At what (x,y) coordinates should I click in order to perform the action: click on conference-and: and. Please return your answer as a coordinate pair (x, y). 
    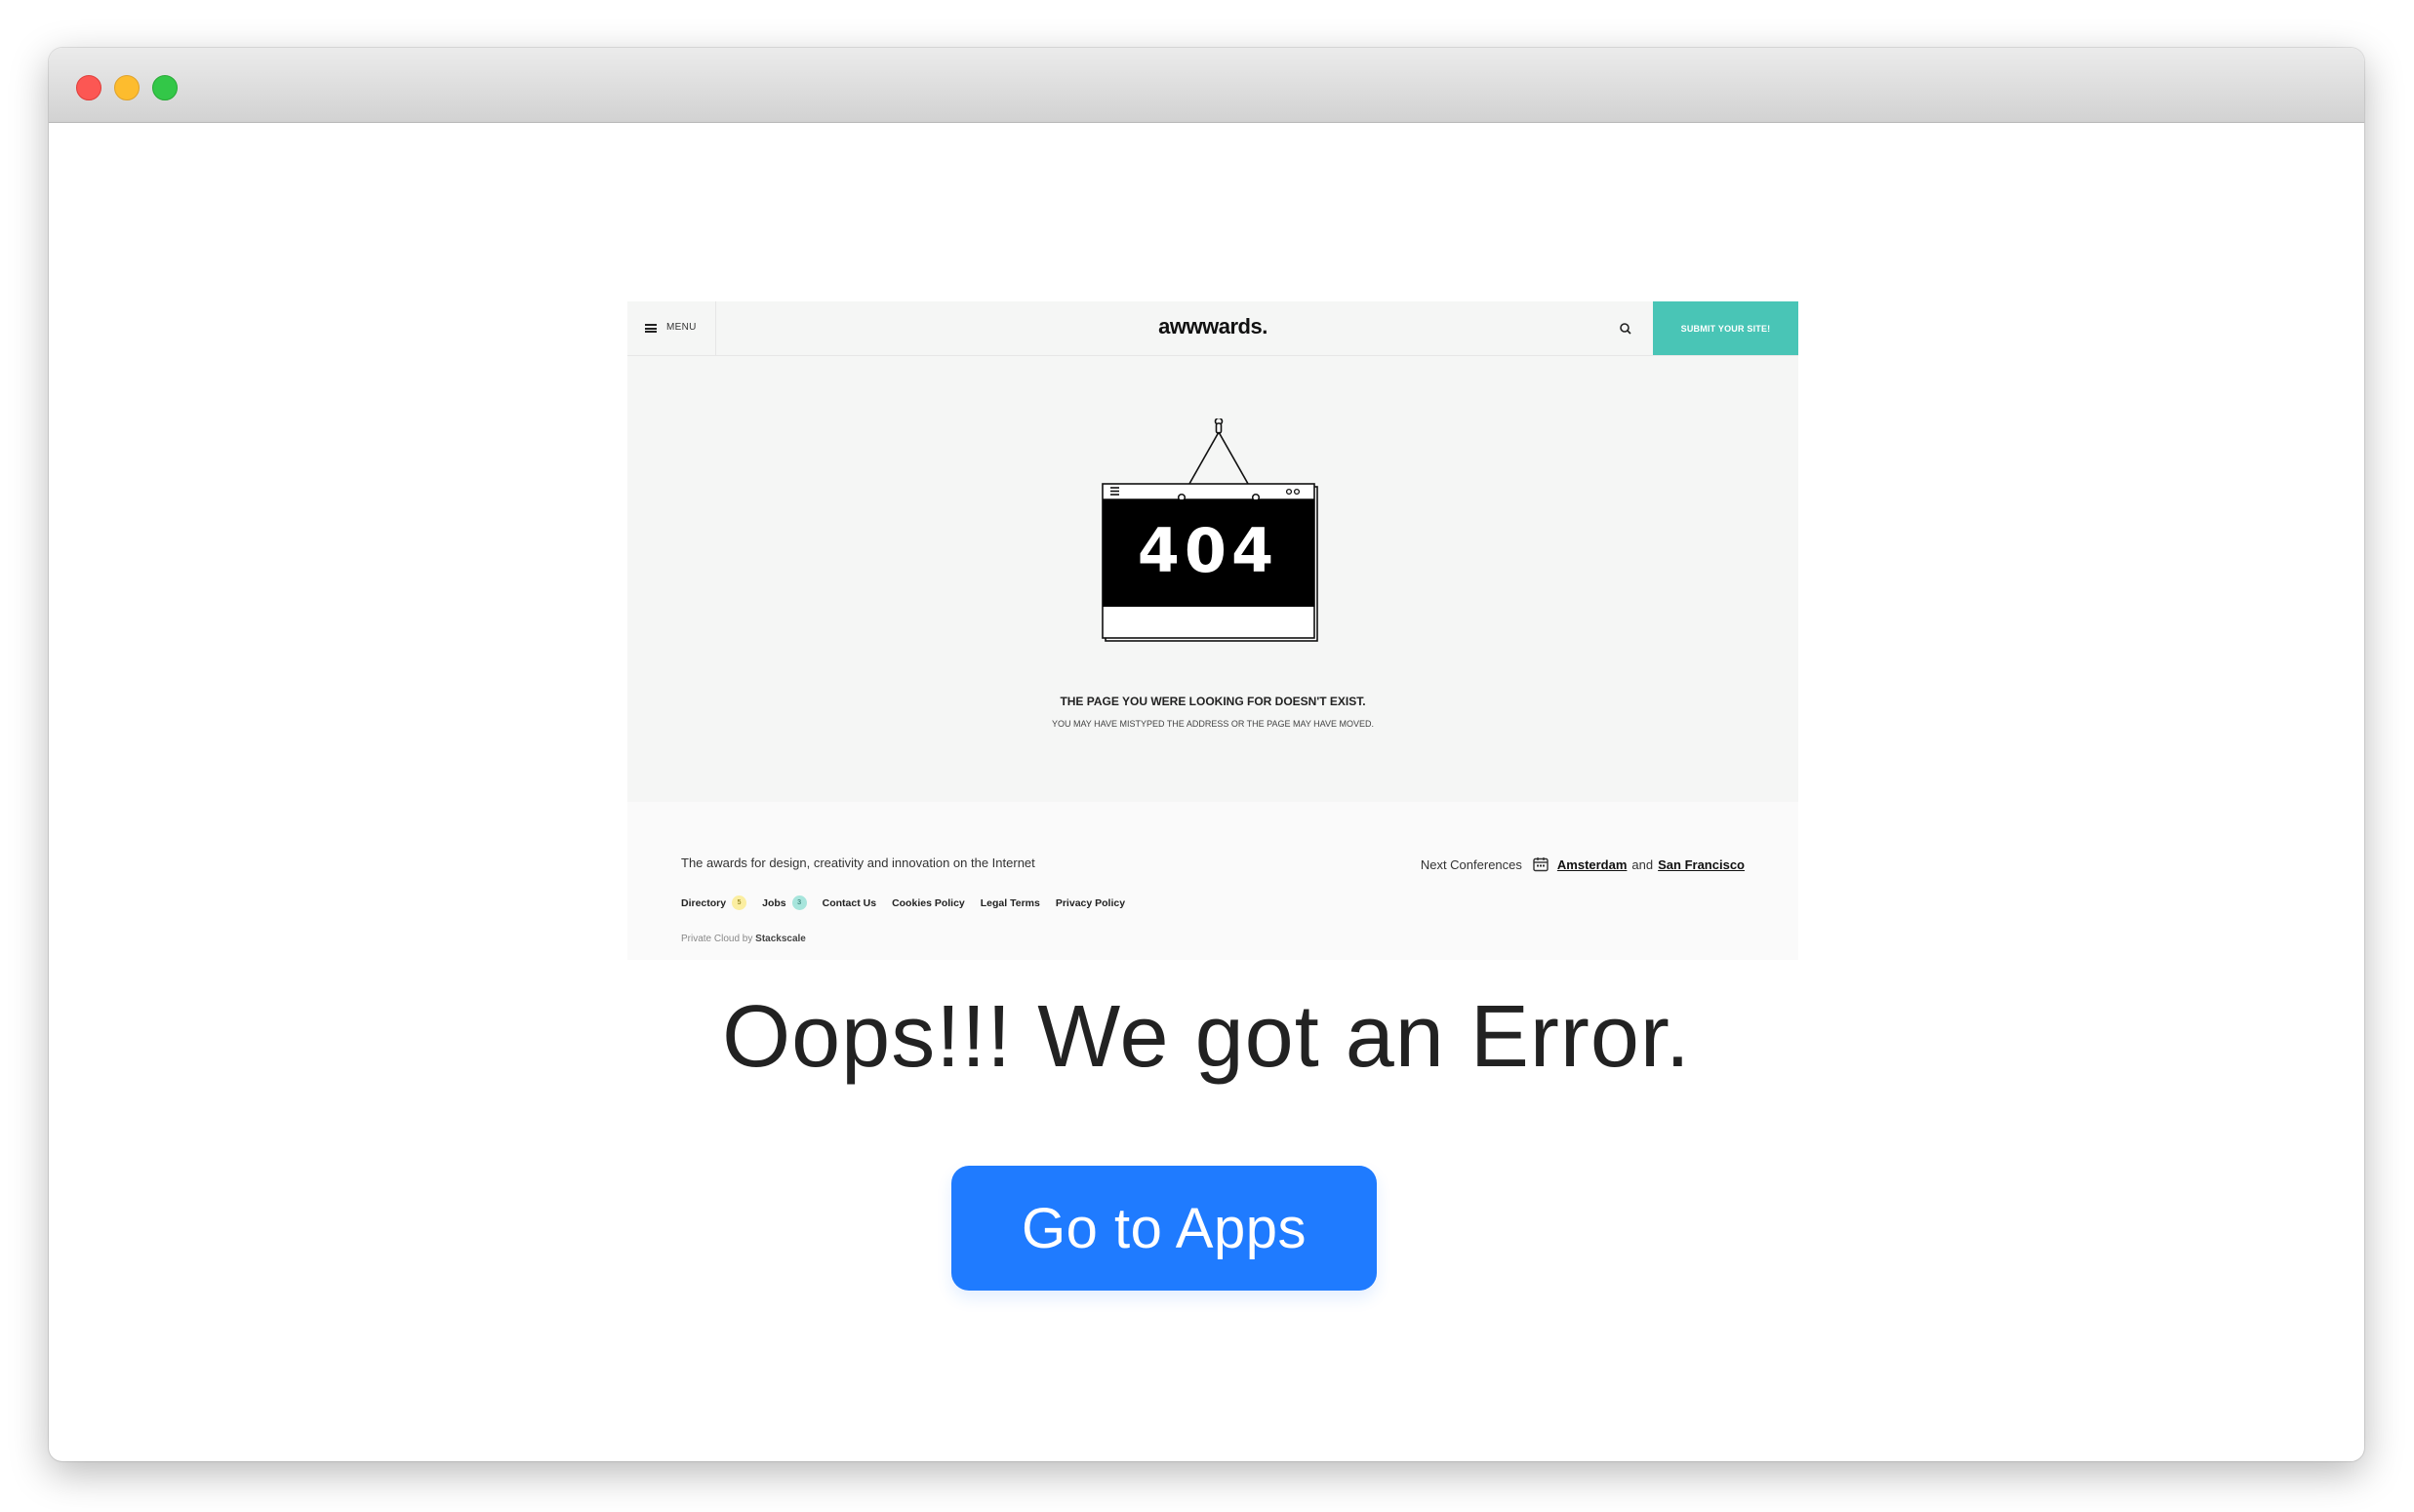
    Looking at the image, I should click on (1642, 864).